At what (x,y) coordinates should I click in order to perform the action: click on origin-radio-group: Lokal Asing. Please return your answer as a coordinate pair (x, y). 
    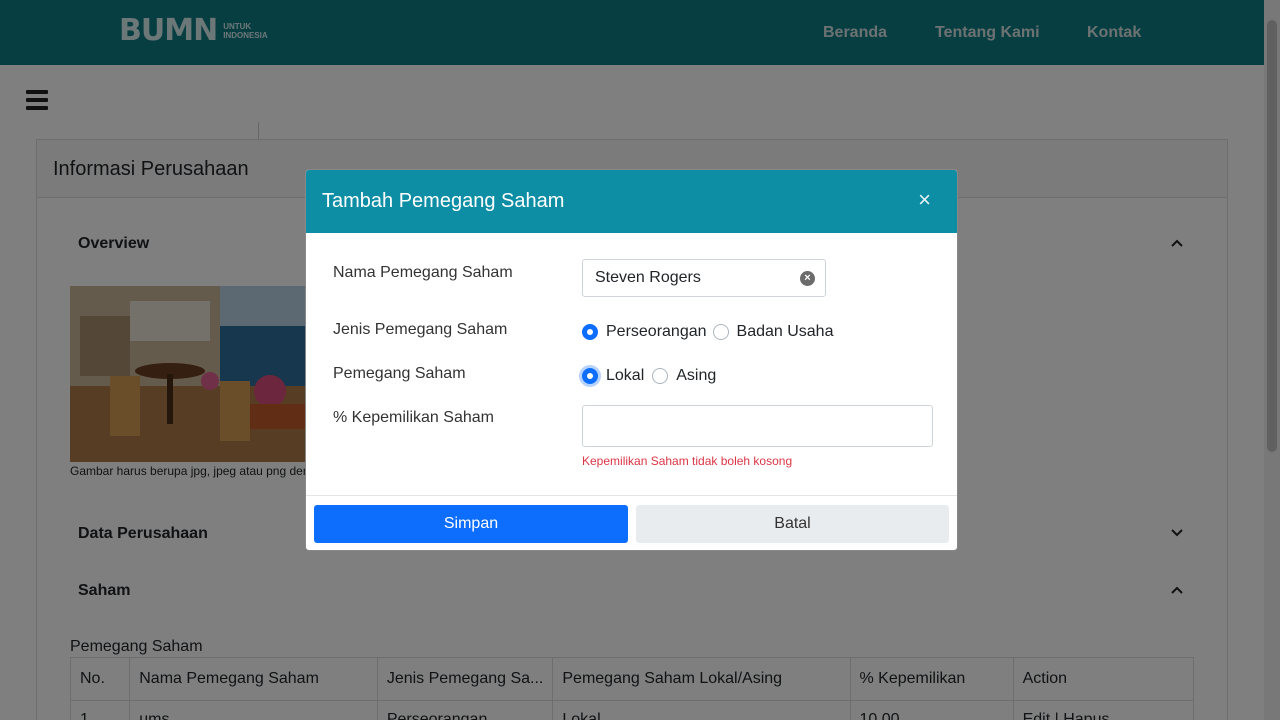
    Looking at the image, I should click on (649, 376).